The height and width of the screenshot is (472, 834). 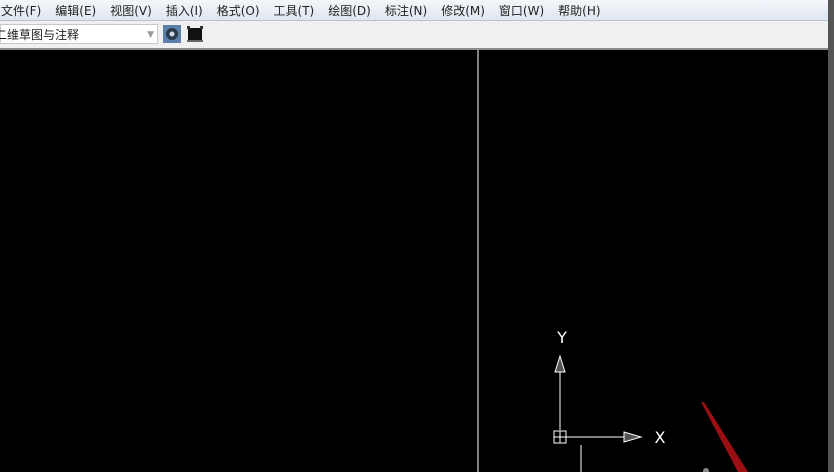 I want to click on ucs-icon, so click(x=598, y=413).